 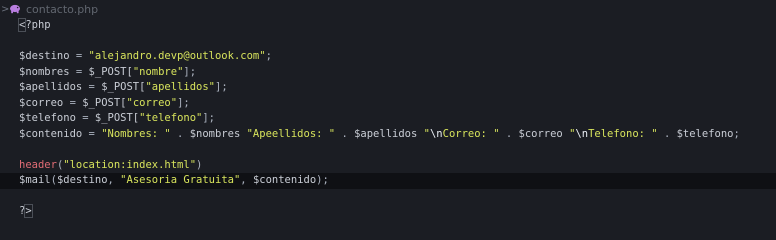 What do you see at coordinates (152, 102) in the screenshot?
I see `code-token-str: "correo"` at bounding box center [152, 102].